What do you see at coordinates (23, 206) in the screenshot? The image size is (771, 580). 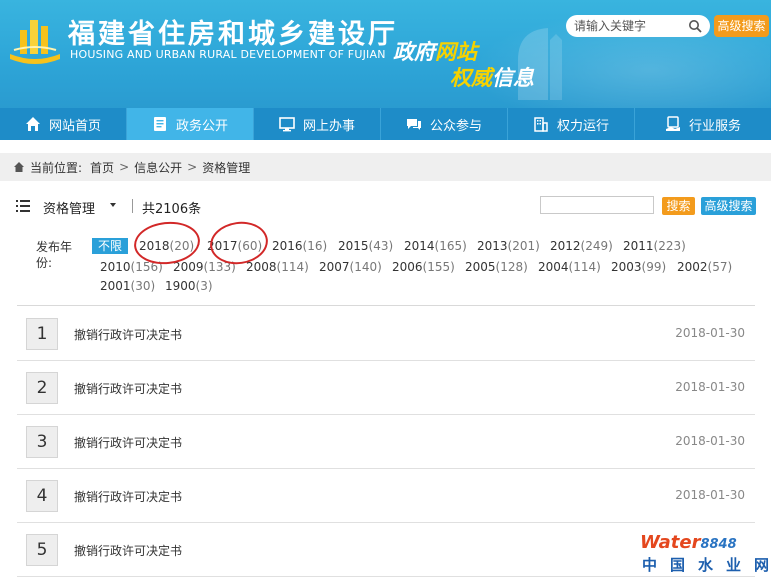 I see `list-icon` at bounding box center [23, 206].